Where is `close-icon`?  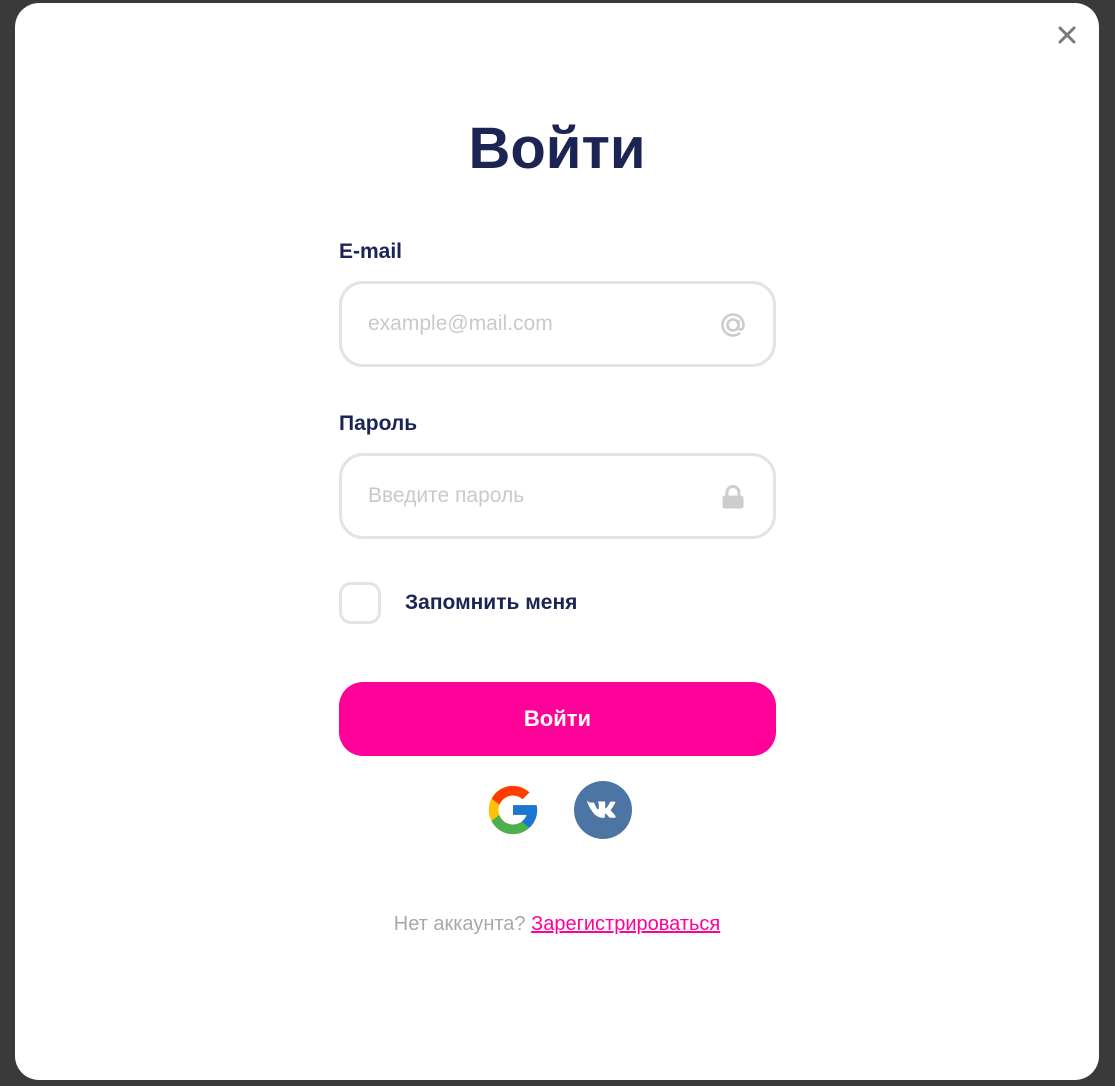 close-icon is located at coordinates (1067, 35).